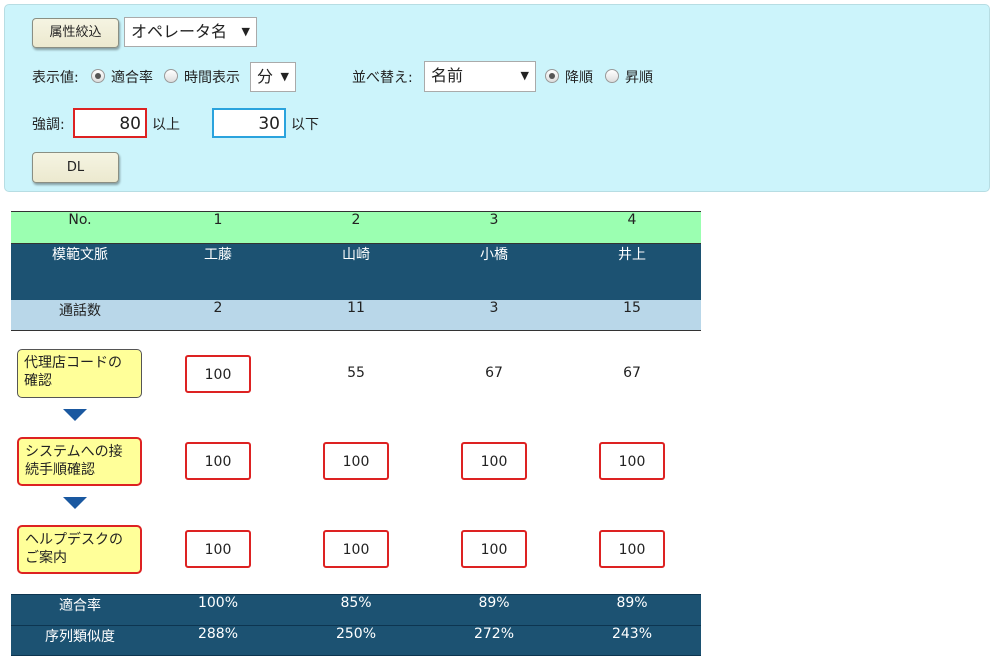 The width and height of the screenshot is (1002, 667). Describe the element at coordinates (632, 254) in the screenshot. I see `operator-name: 井上` at that location.